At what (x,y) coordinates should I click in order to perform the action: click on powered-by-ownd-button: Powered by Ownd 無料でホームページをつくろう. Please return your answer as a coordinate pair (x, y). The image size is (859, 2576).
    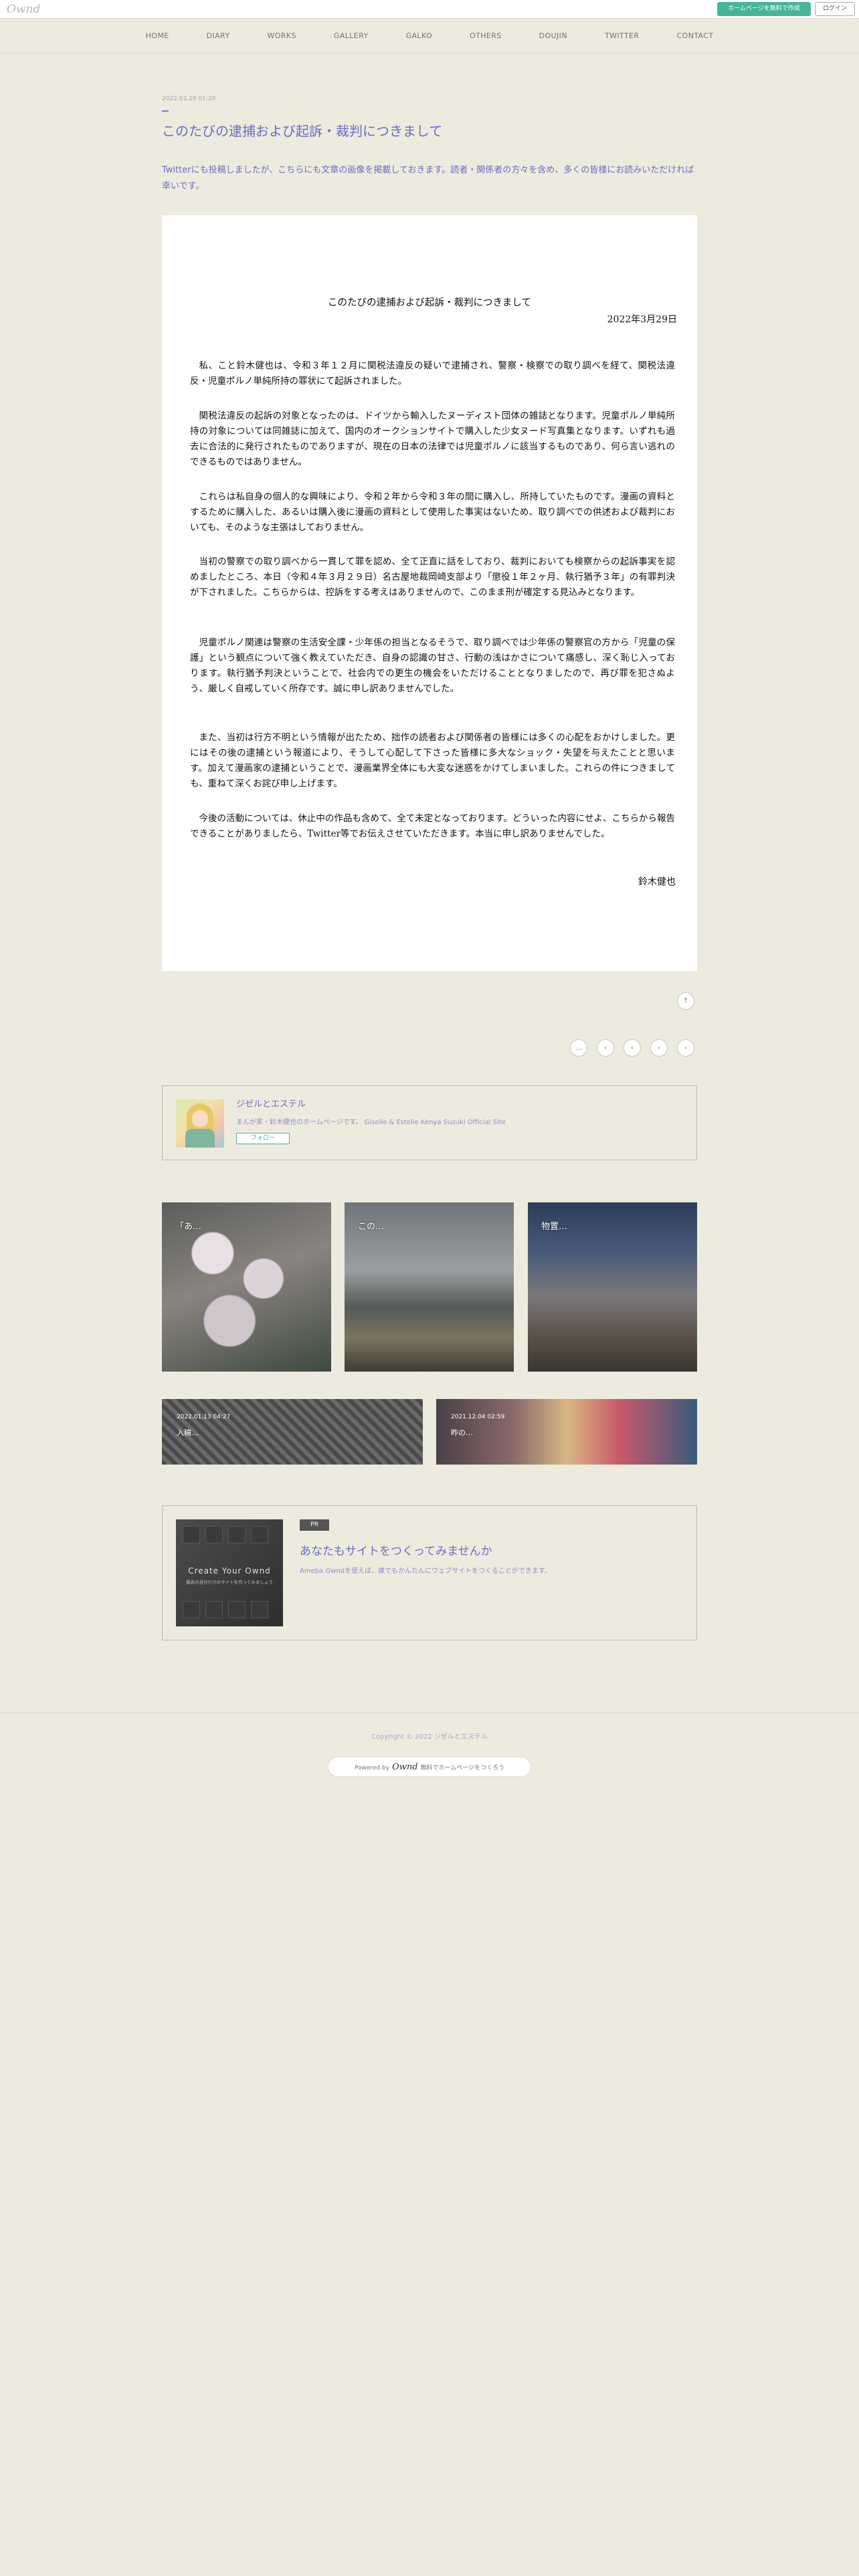
    Looking at the image, I should click on (429, 1767).